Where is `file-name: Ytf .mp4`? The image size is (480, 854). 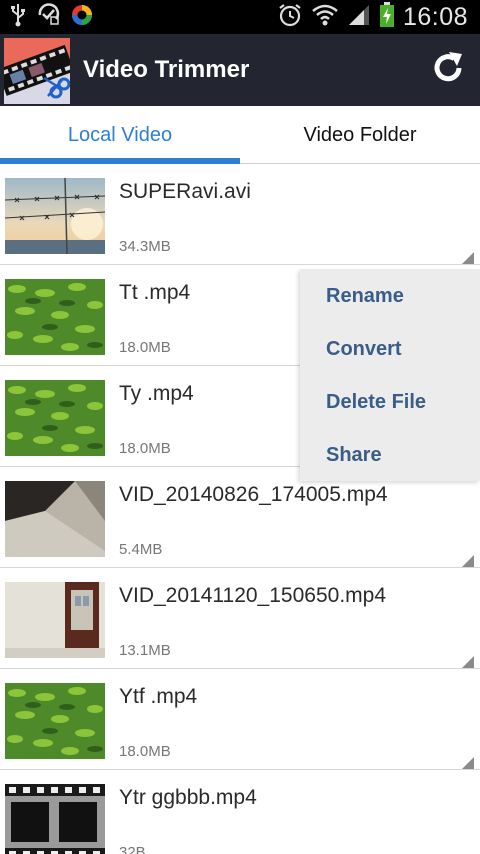 file-name: Ytf .mp4 is located at coordinates (158, 696).